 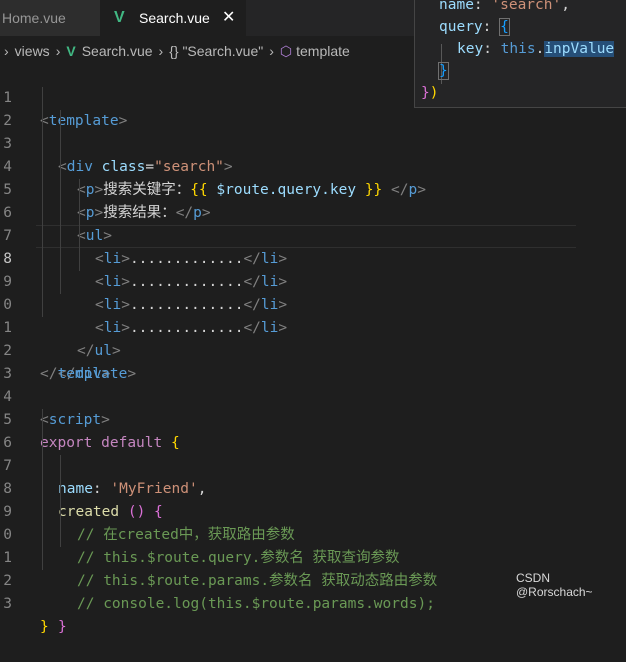 I want to click on code-line: 6 name: 'MyFriend',, so click(x=313, y=453).